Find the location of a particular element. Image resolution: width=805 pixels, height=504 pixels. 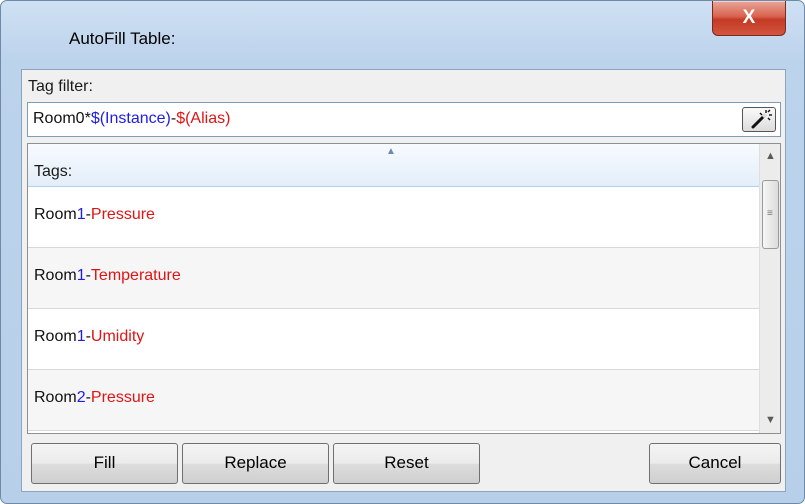

vertical-scrollbar: ▲ ≡ ▼ is located at coordinates (769, 288).